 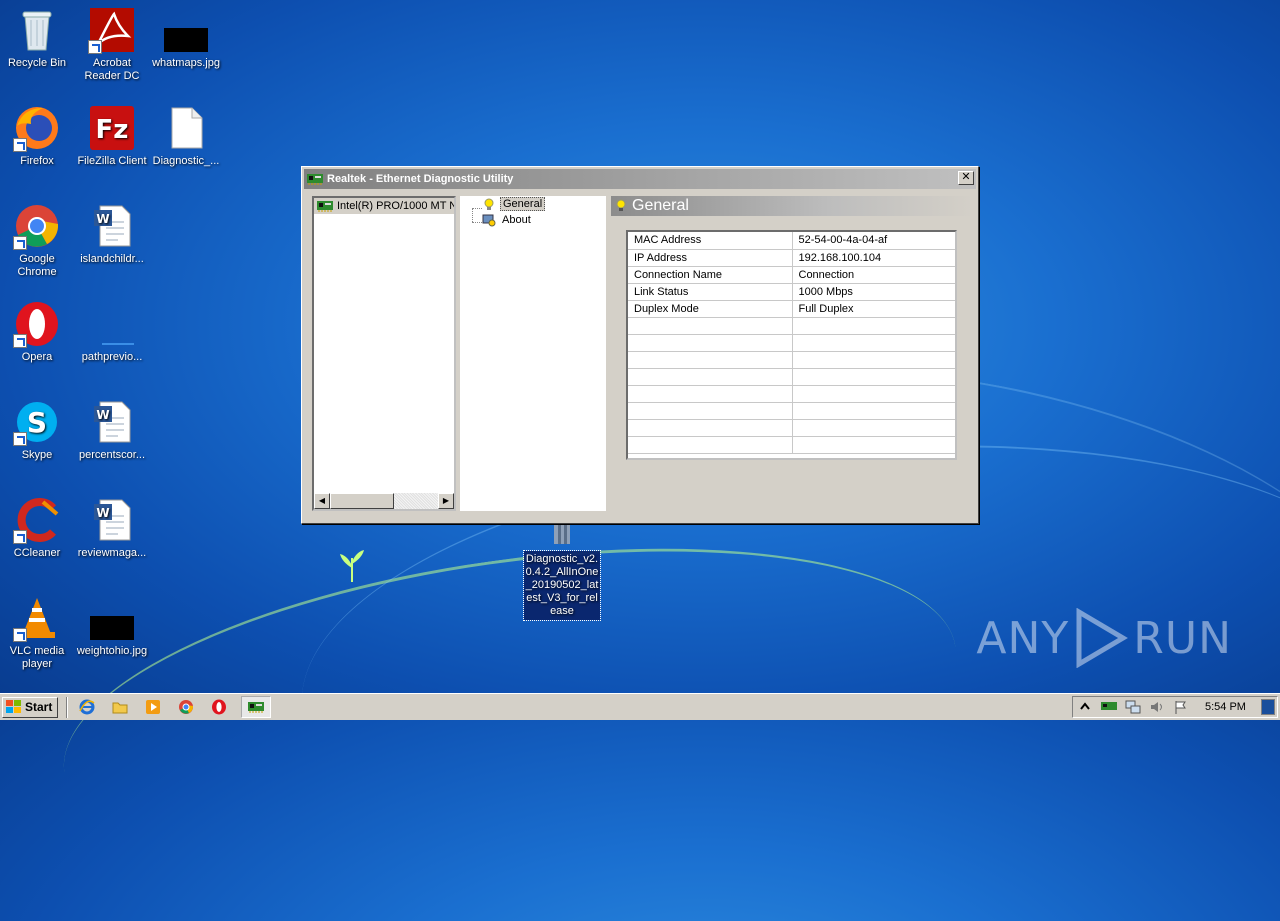 I want to click on clock: 5:54 PM, so click(x=1225, y=707).